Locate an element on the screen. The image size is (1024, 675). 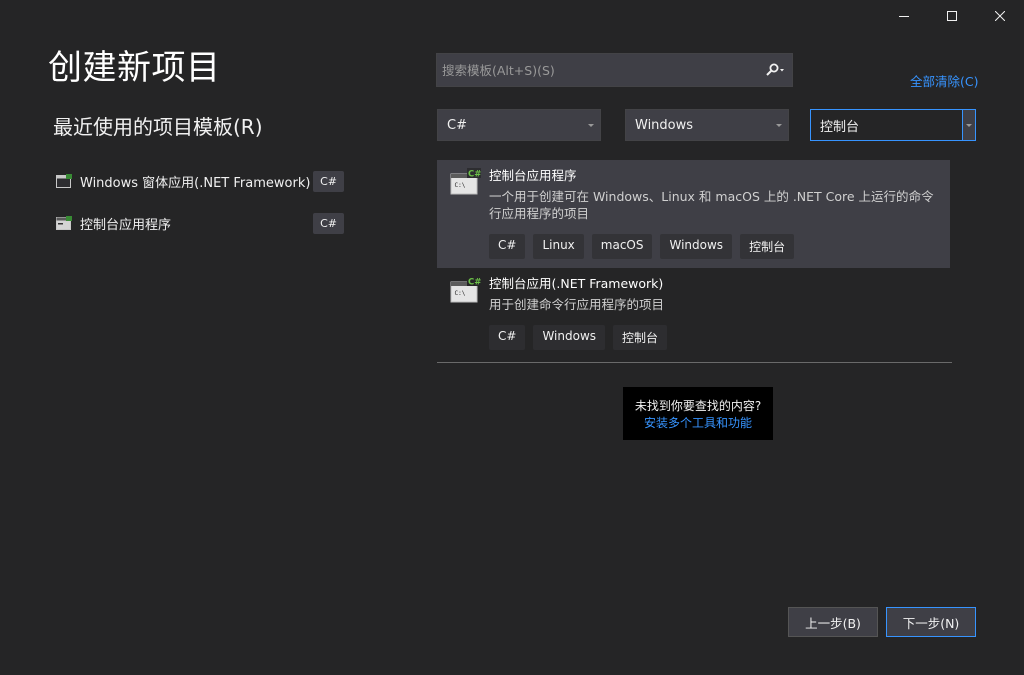
clear-all-link: 全部清除(C) is located at coordinates (944, 80).